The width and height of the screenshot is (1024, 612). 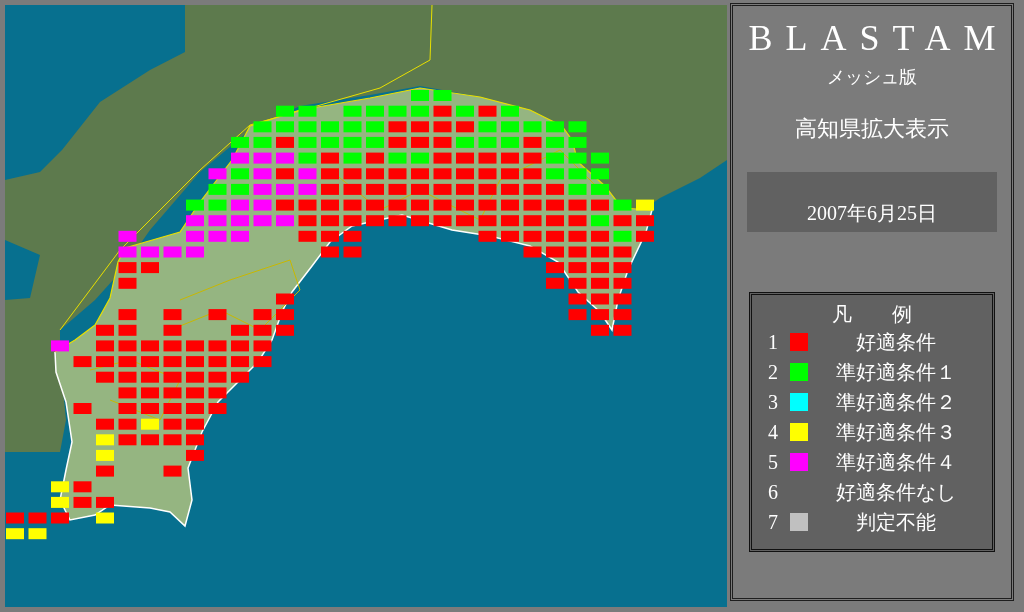 What do you see at coordinates (773, 522) in the screenshot?
I see `legend-number: 7` at bounding box center [773, 522].